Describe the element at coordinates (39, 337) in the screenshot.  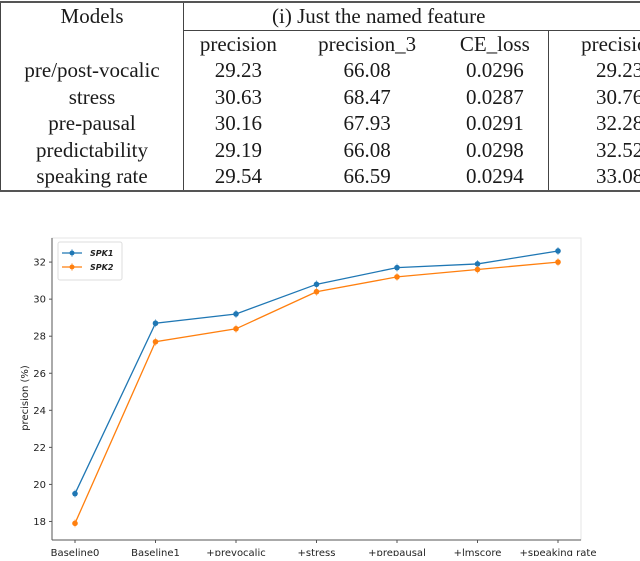
I see `y-tick-label: 28` at that location.